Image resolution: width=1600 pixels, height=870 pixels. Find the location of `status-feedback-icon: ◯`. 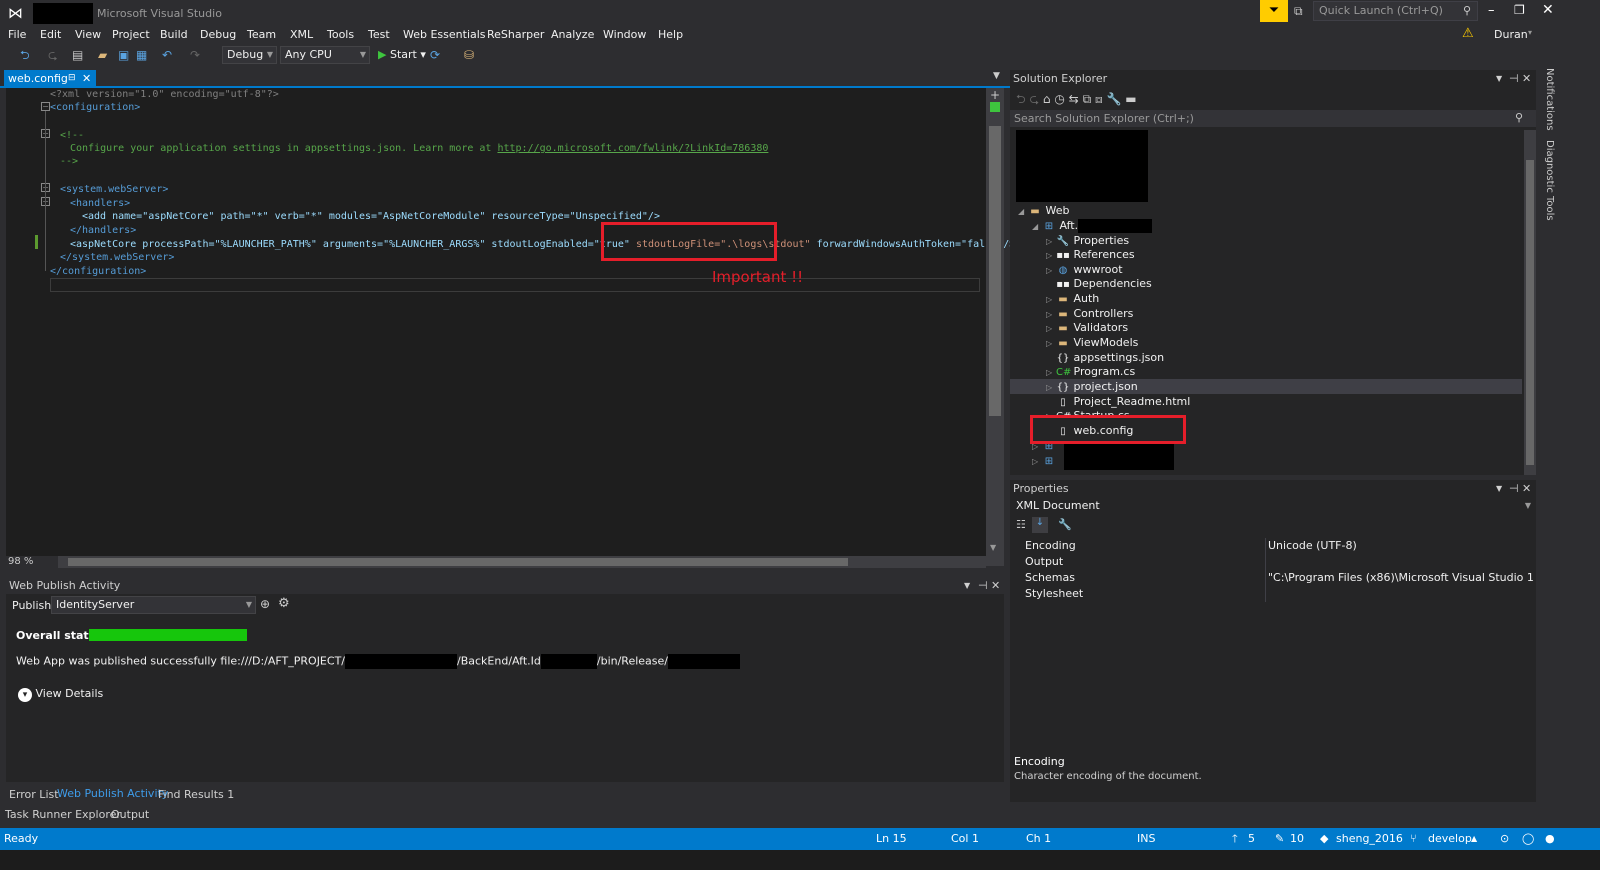

status-feedback-icon: ◯ is located at coordinates (1528, 839).